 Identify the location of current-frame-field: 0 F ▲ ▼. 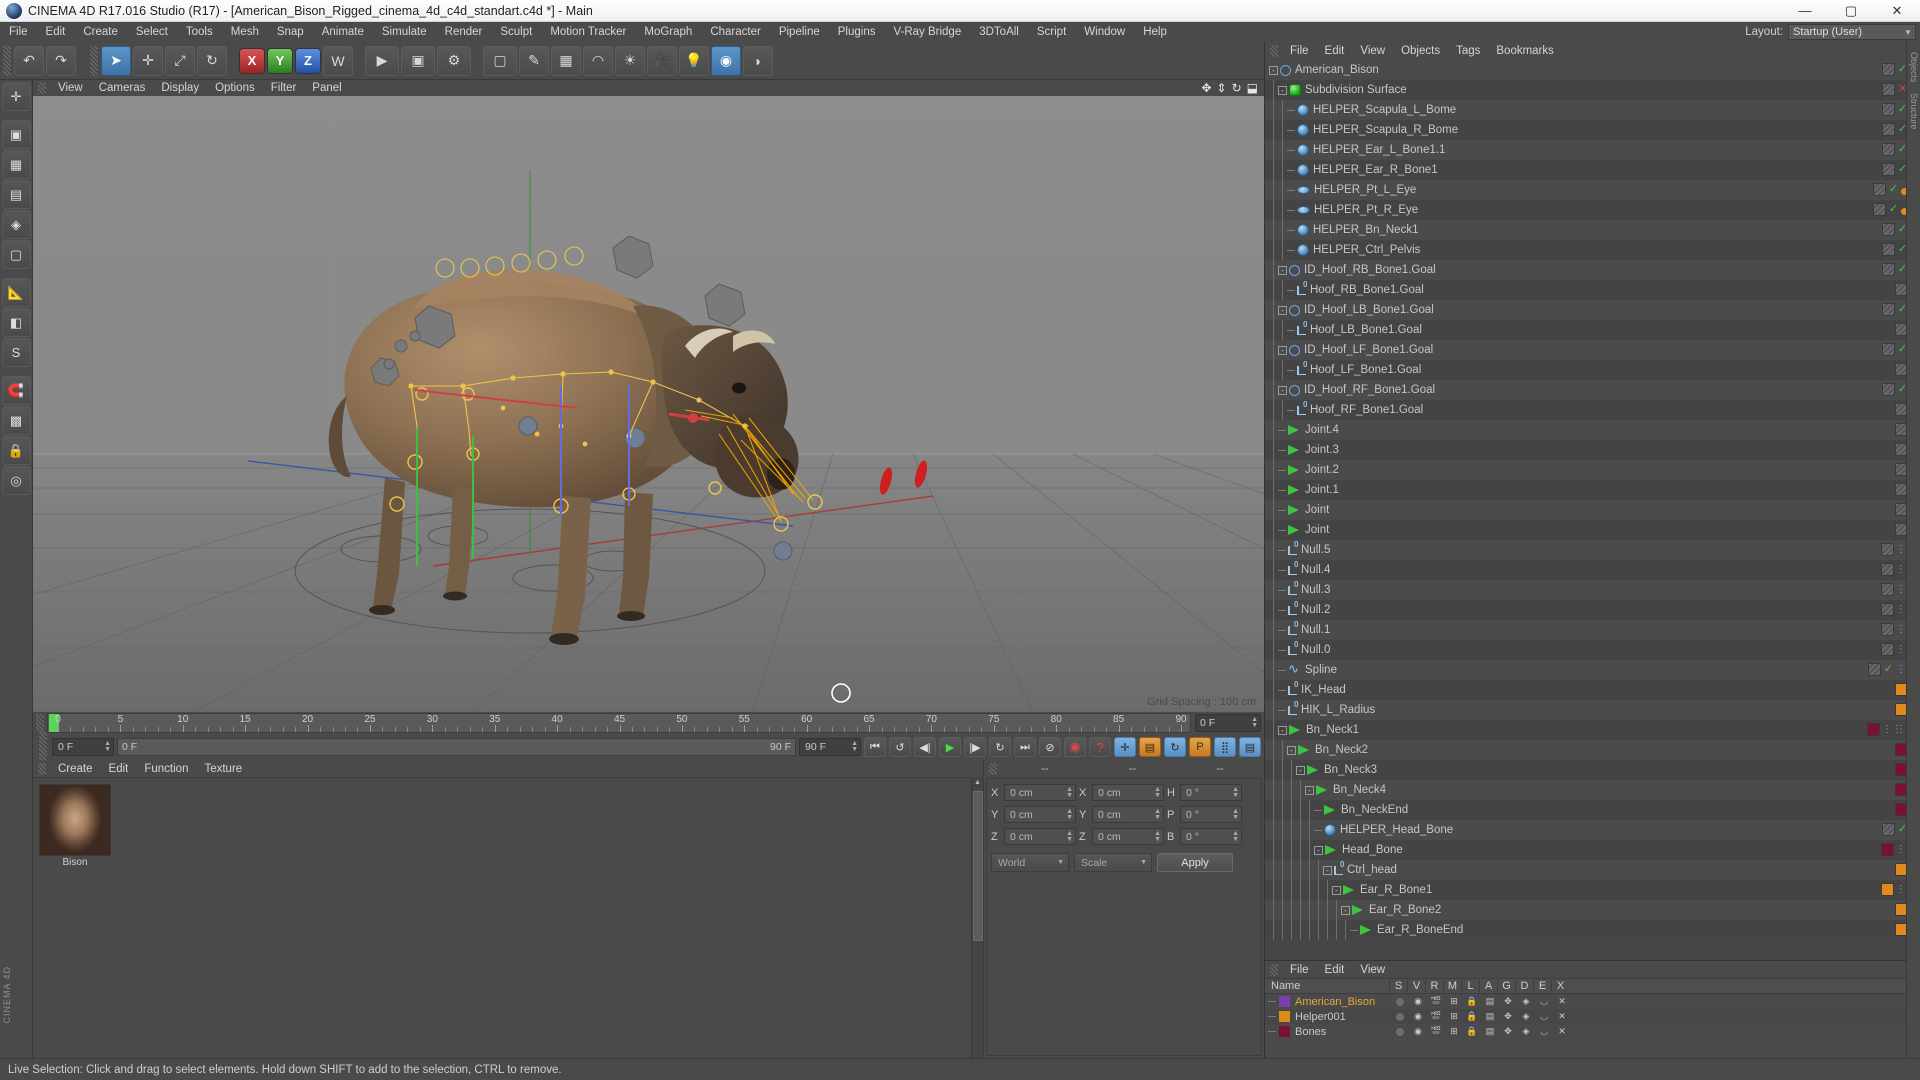
(1228, 723).